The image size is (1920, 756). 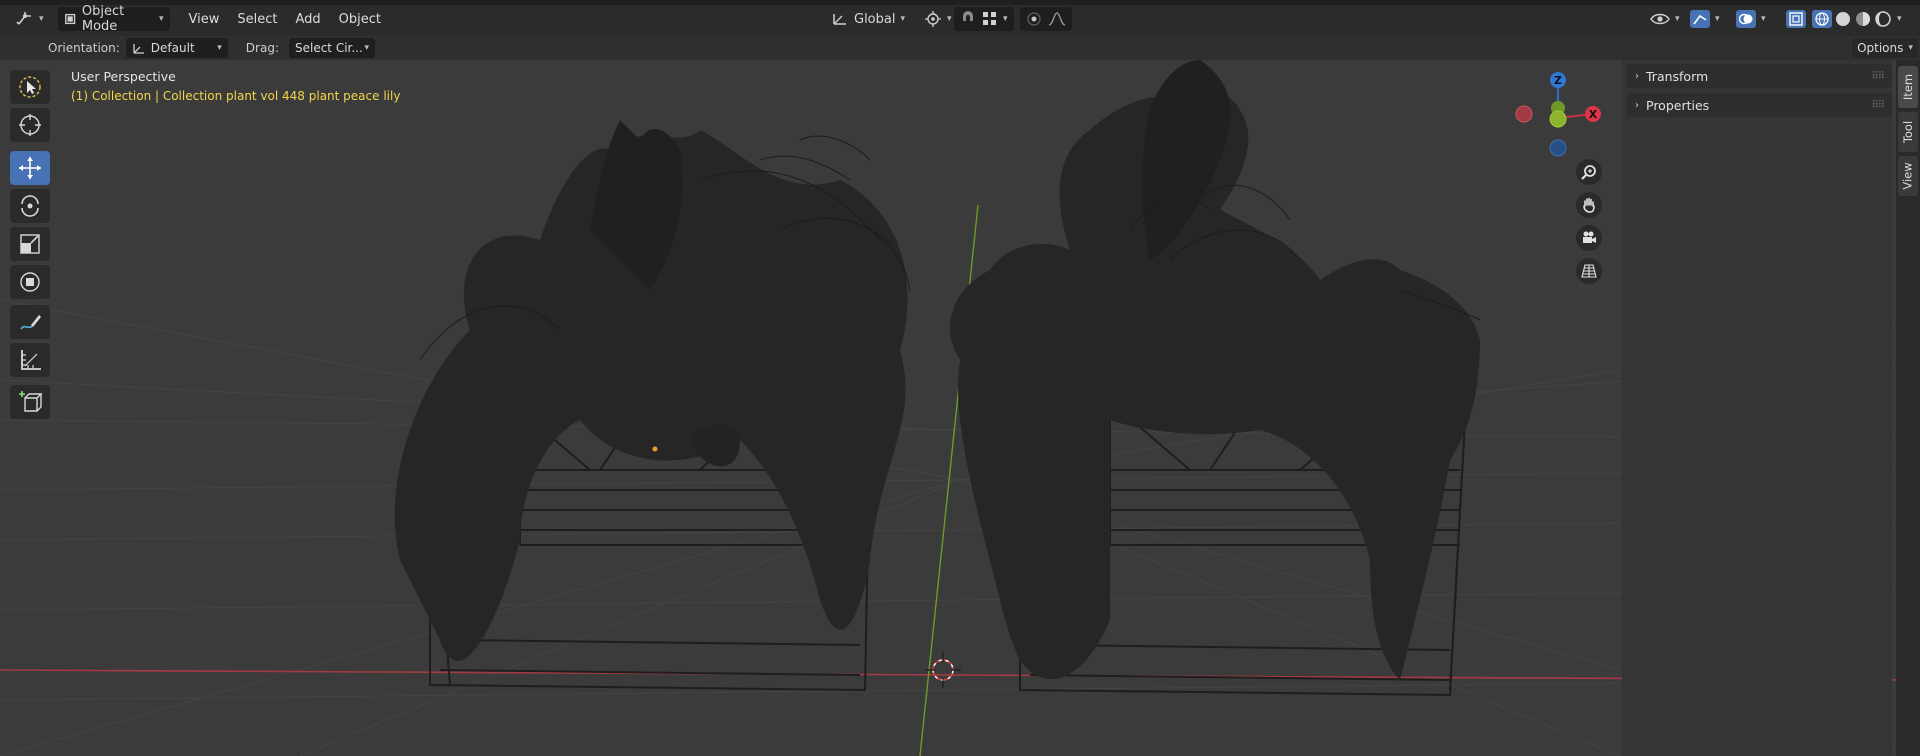 What do you see at coordinates (204, 19) in the screenshot?
I see `menu-view: View` at bounding box center [204, 19].